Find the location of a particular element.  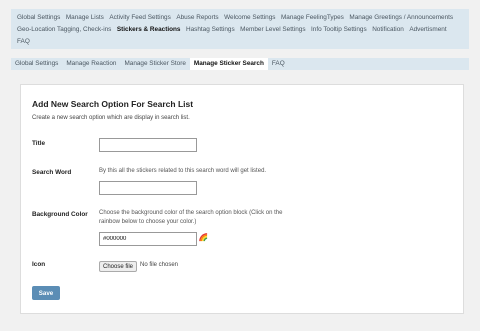

title-input is located at coordinates (148, 145).